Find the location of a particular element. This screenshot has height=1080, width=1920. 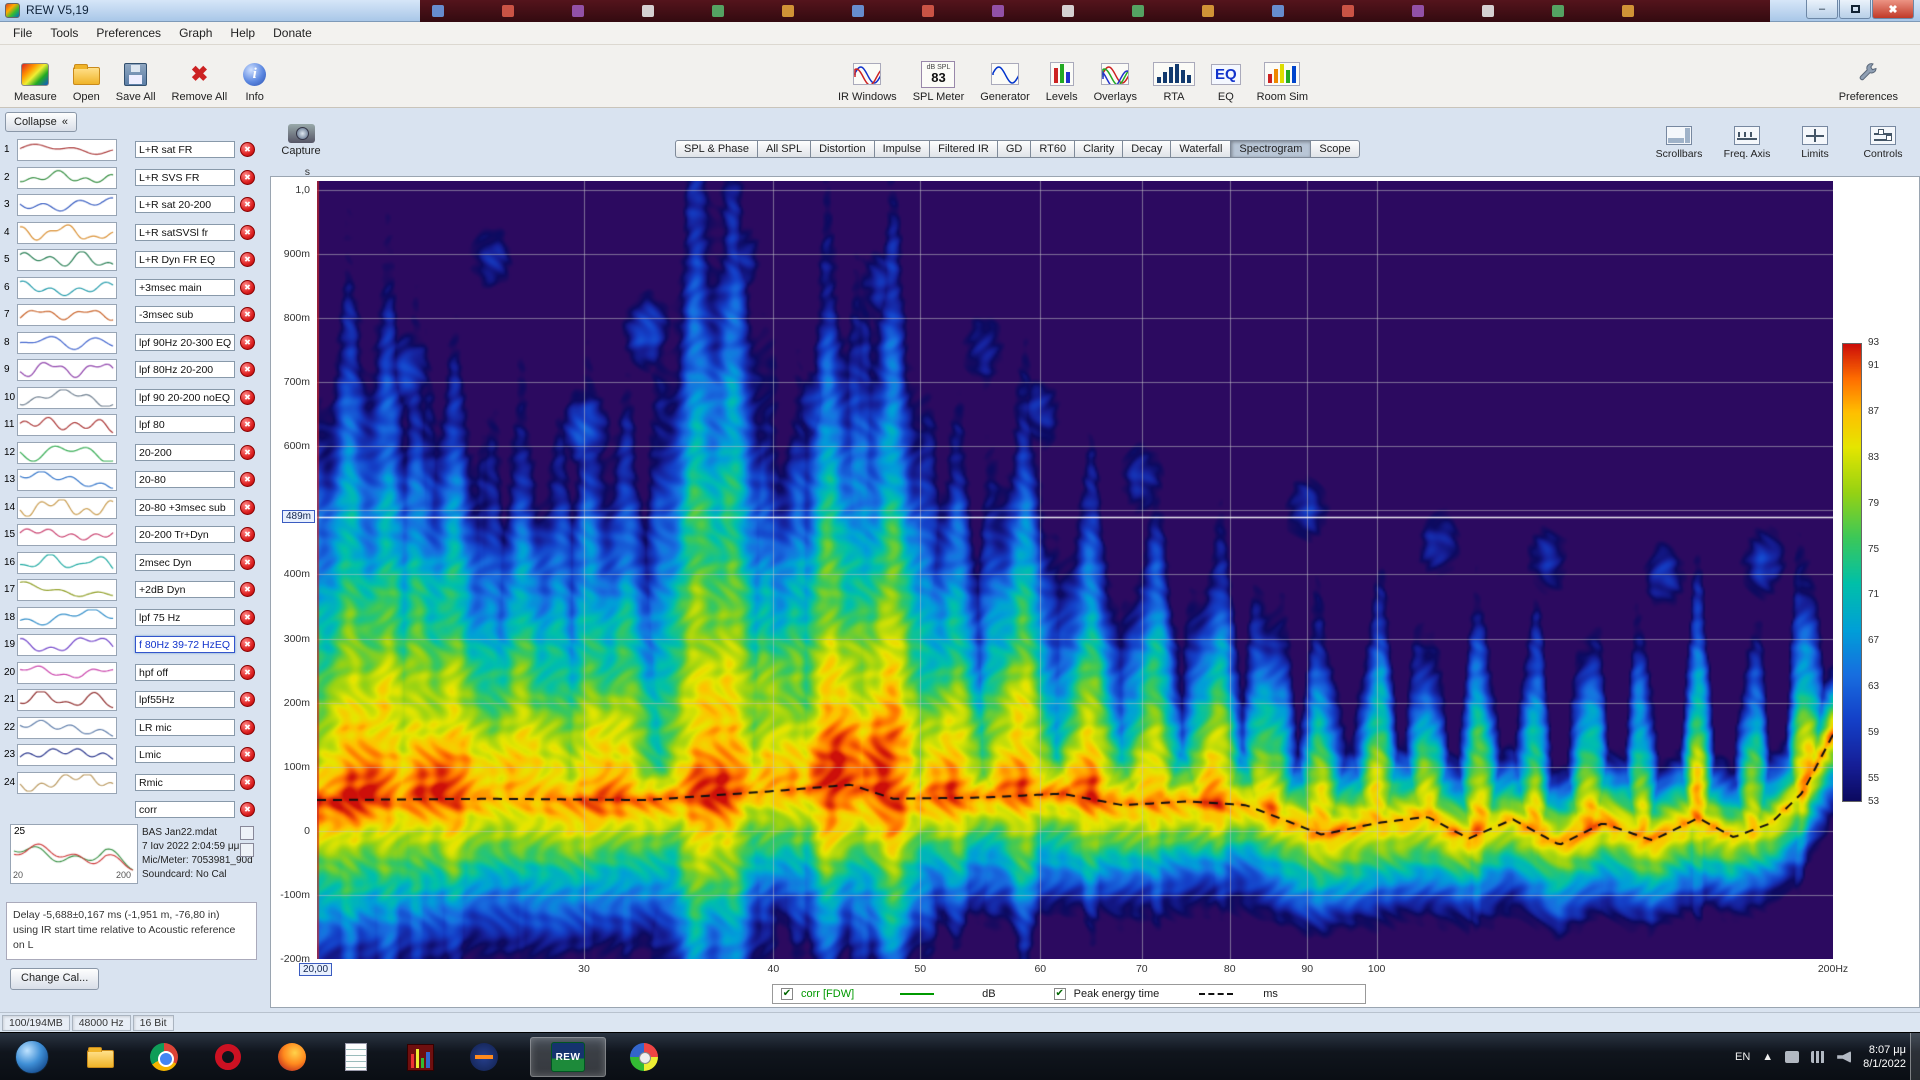

measurement-name-field: Lmic is located at coordinates (185, 754).